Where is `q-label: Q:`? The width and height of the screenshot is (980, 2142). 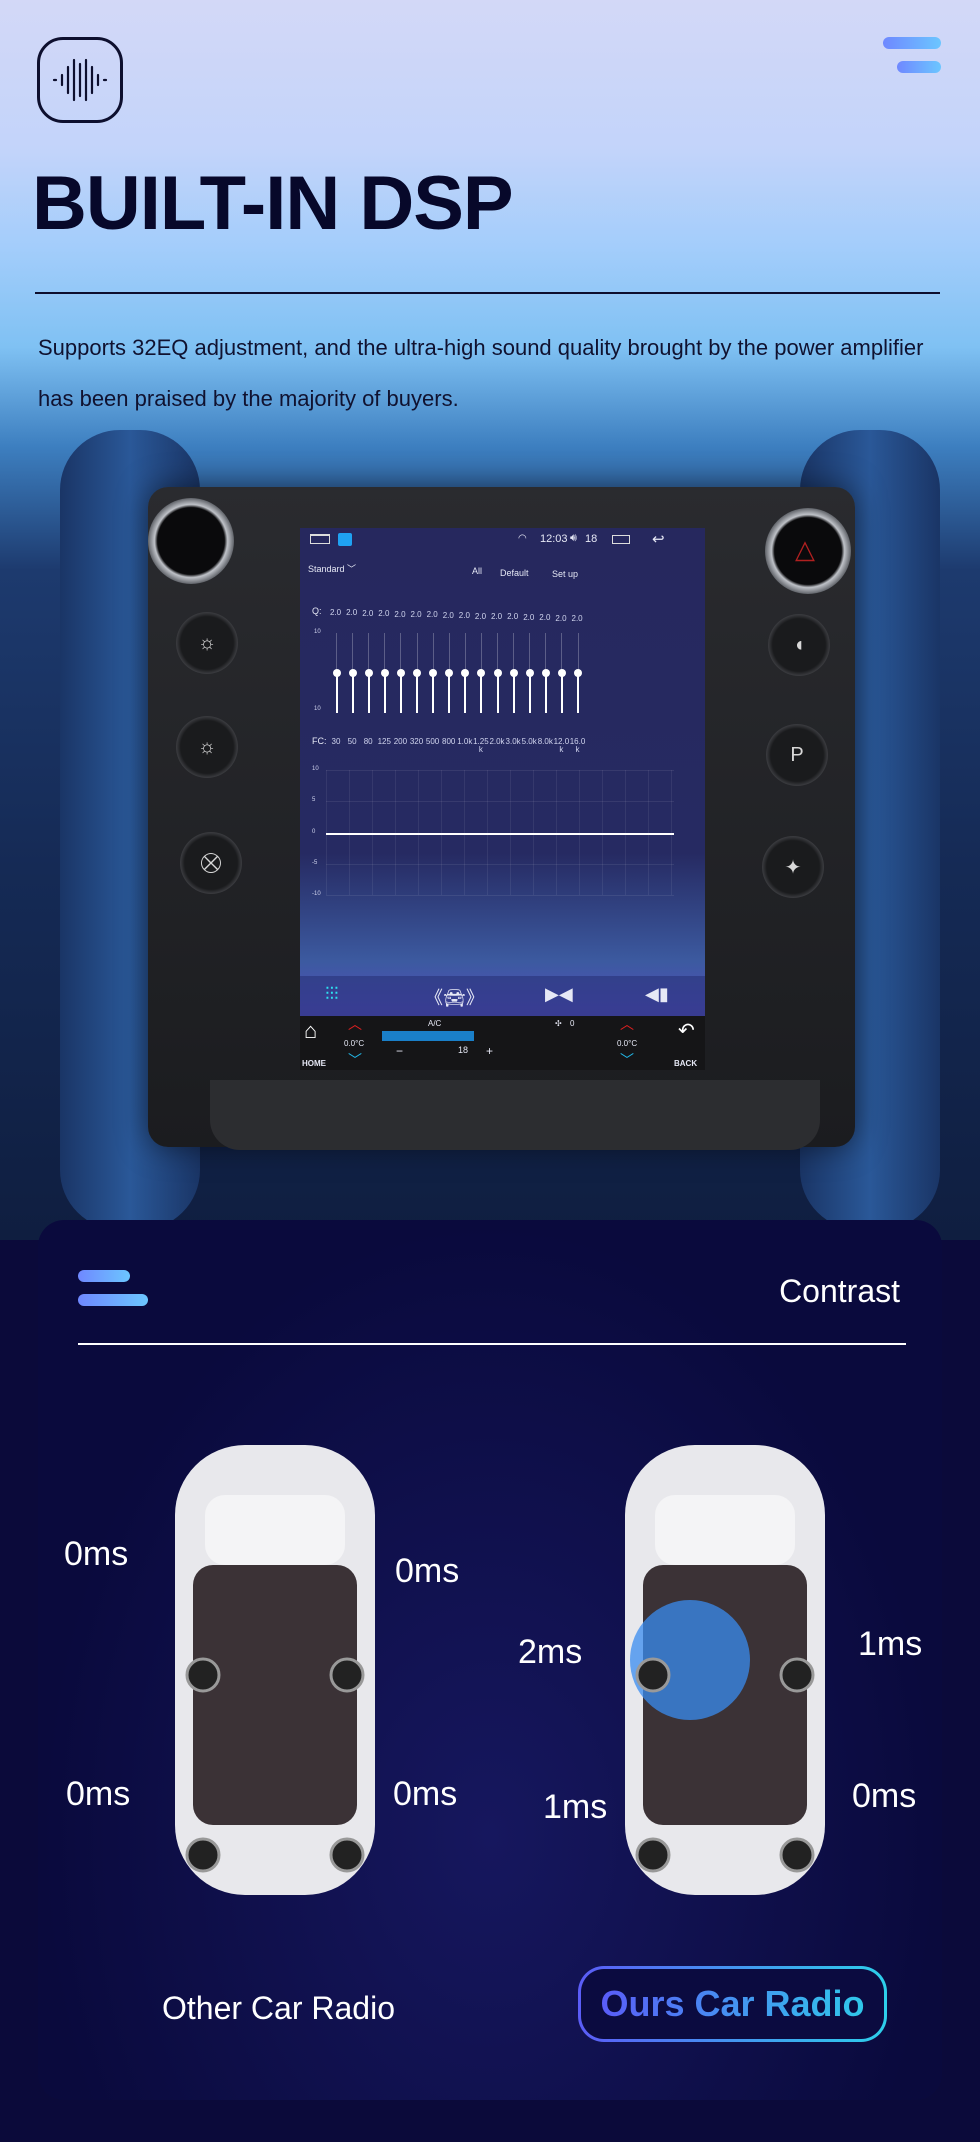 q-label: Q: is located at coordinates (317, 611).